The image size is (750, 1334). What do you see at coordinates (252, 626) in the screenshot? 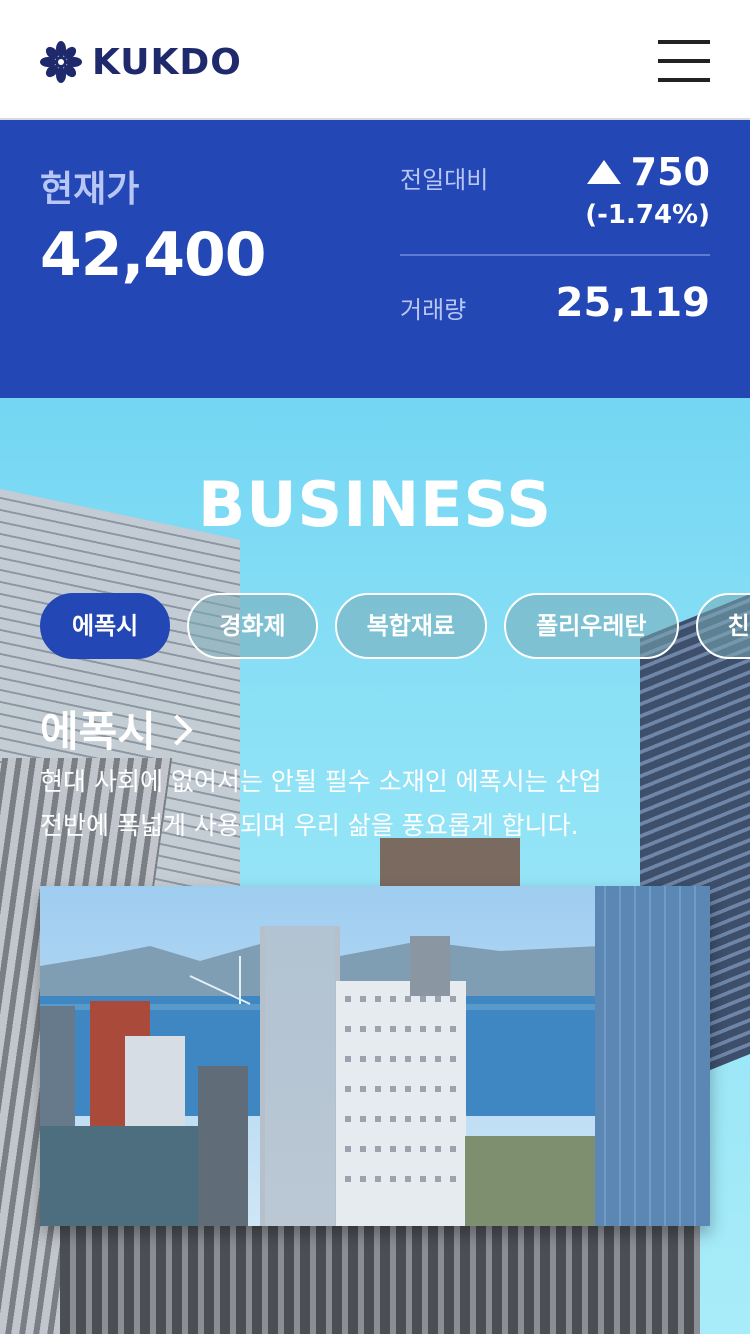
I see `tab-hardener: 경화제` at bounding box center [252, 626].